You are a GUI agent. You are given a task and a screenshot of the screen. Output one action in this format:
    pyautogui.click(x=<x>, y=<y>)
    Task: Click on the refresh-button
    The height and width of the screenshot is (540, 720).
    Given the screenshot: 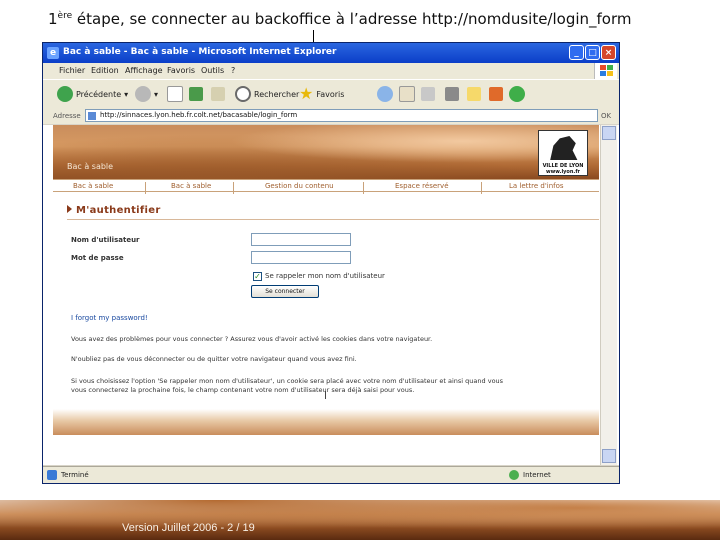 What is the action you would take?
    pyautogui.click(x=196, y=94)
    